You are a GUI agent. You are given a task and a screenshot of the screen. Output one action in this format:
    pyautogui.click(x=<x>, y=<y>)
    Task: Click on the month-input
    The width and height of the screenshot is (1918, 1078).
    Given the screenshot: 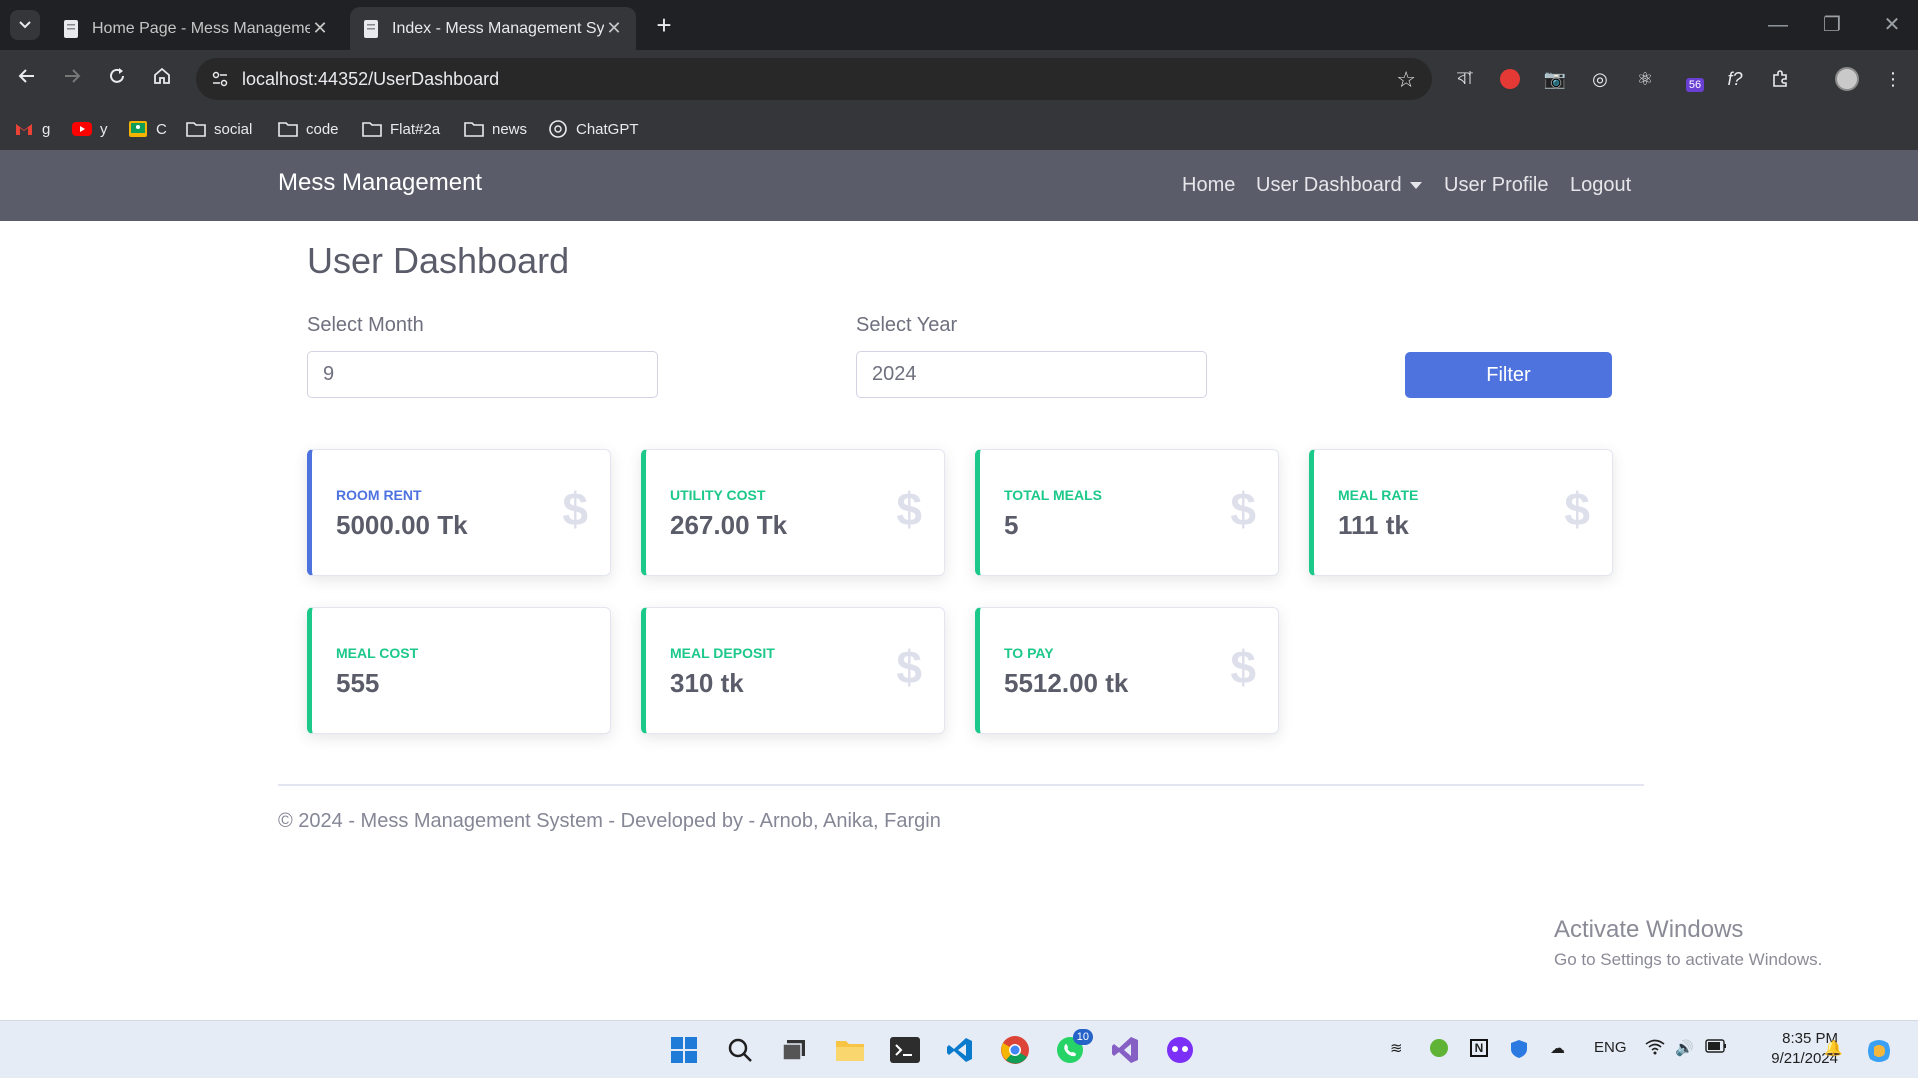 What is the action you would take?
    pyautogui.click(x=482, y=374)
    